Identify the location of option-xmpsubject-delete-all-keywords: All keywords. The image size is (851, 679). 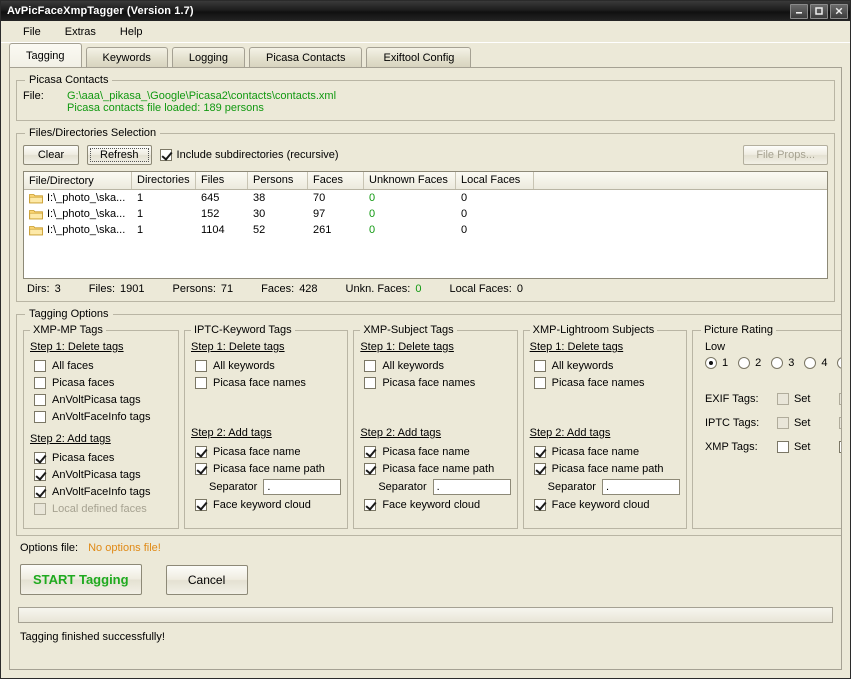
(435, 365).